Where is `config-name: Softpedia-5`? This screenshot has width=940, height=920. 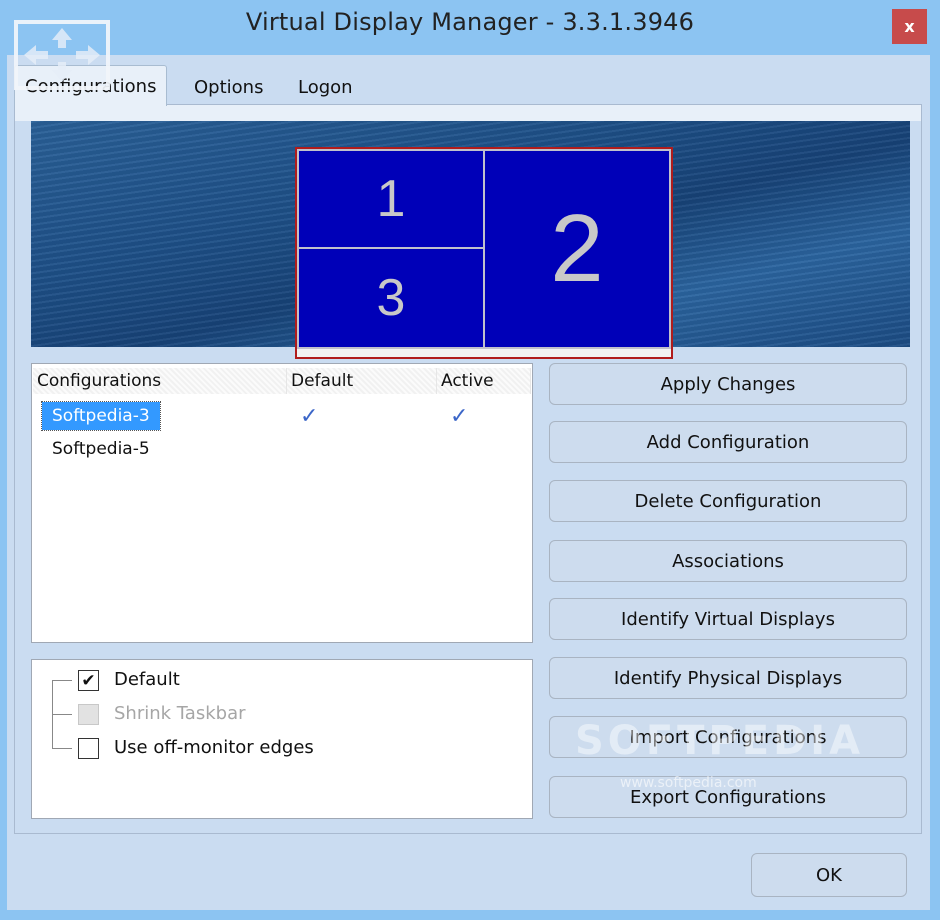
config-name: Softpedia-5 is located at coordinates (101, 449).